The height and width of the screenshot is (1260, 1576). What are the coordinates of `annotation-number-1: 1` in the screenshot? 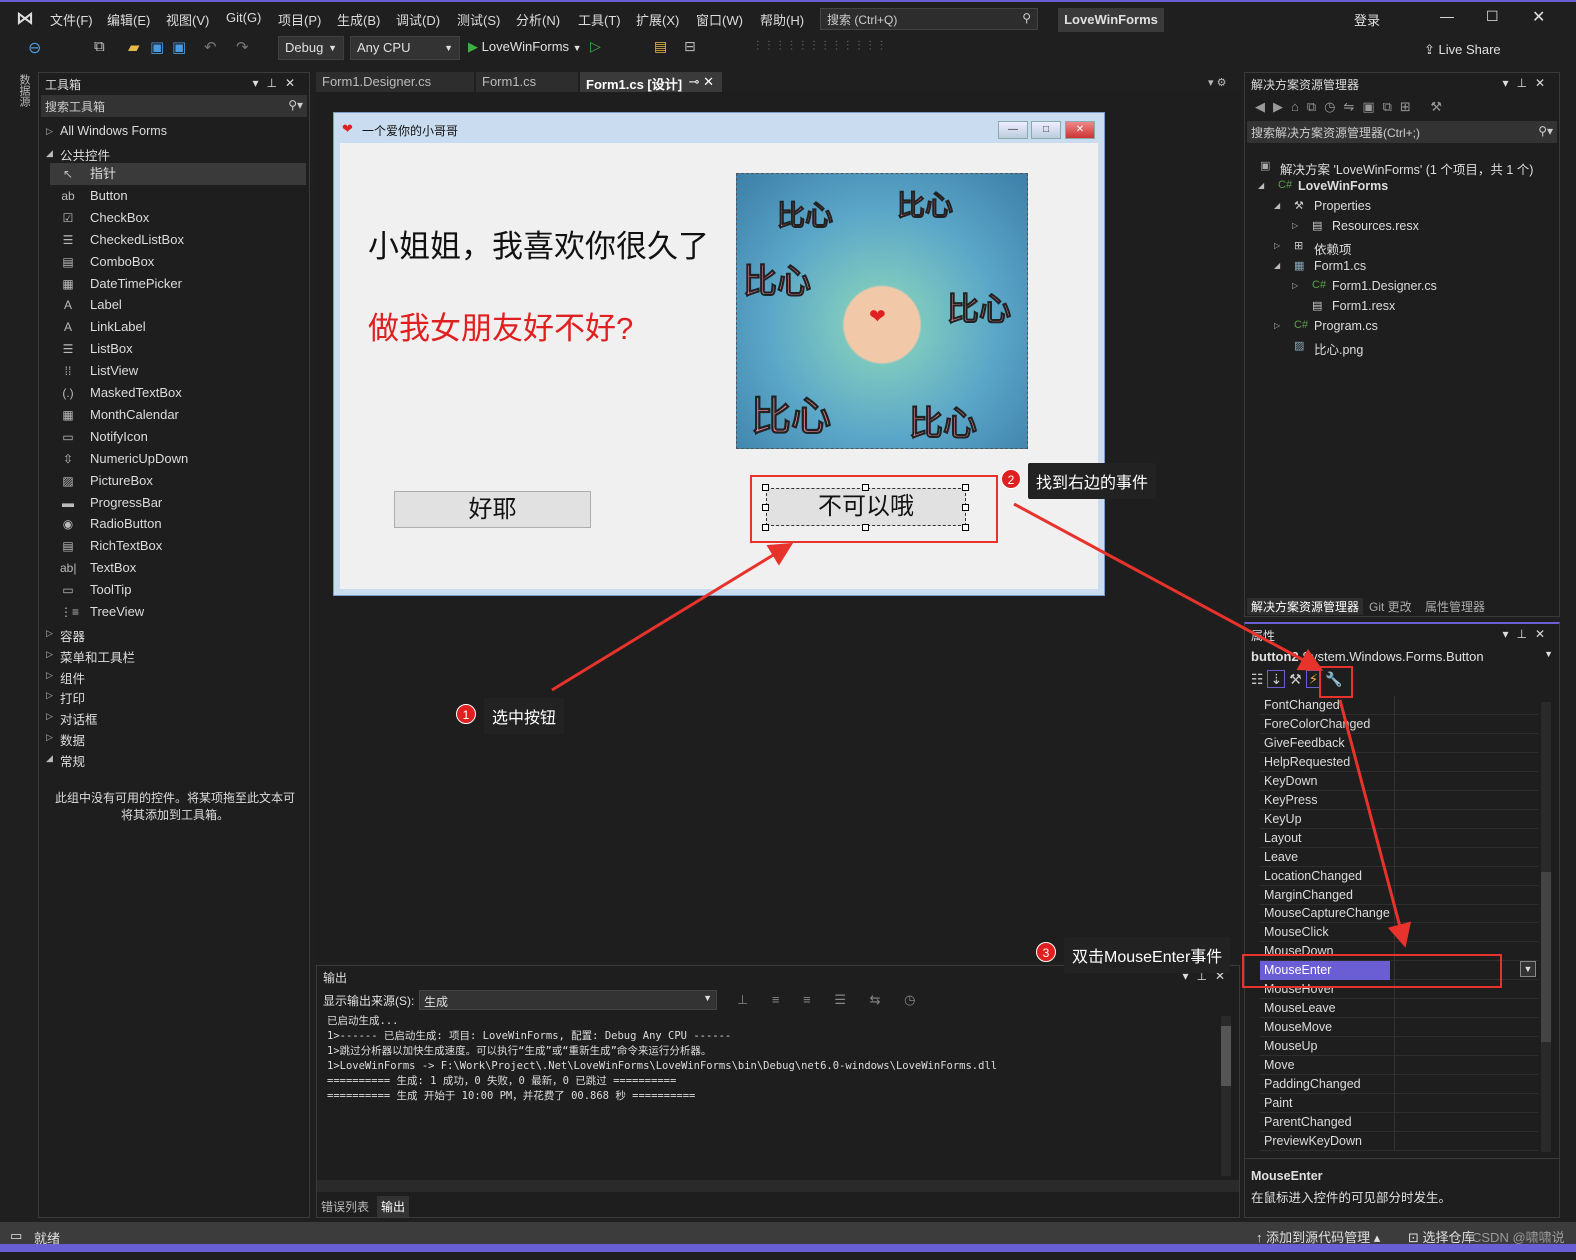 It's located at (466, 714).